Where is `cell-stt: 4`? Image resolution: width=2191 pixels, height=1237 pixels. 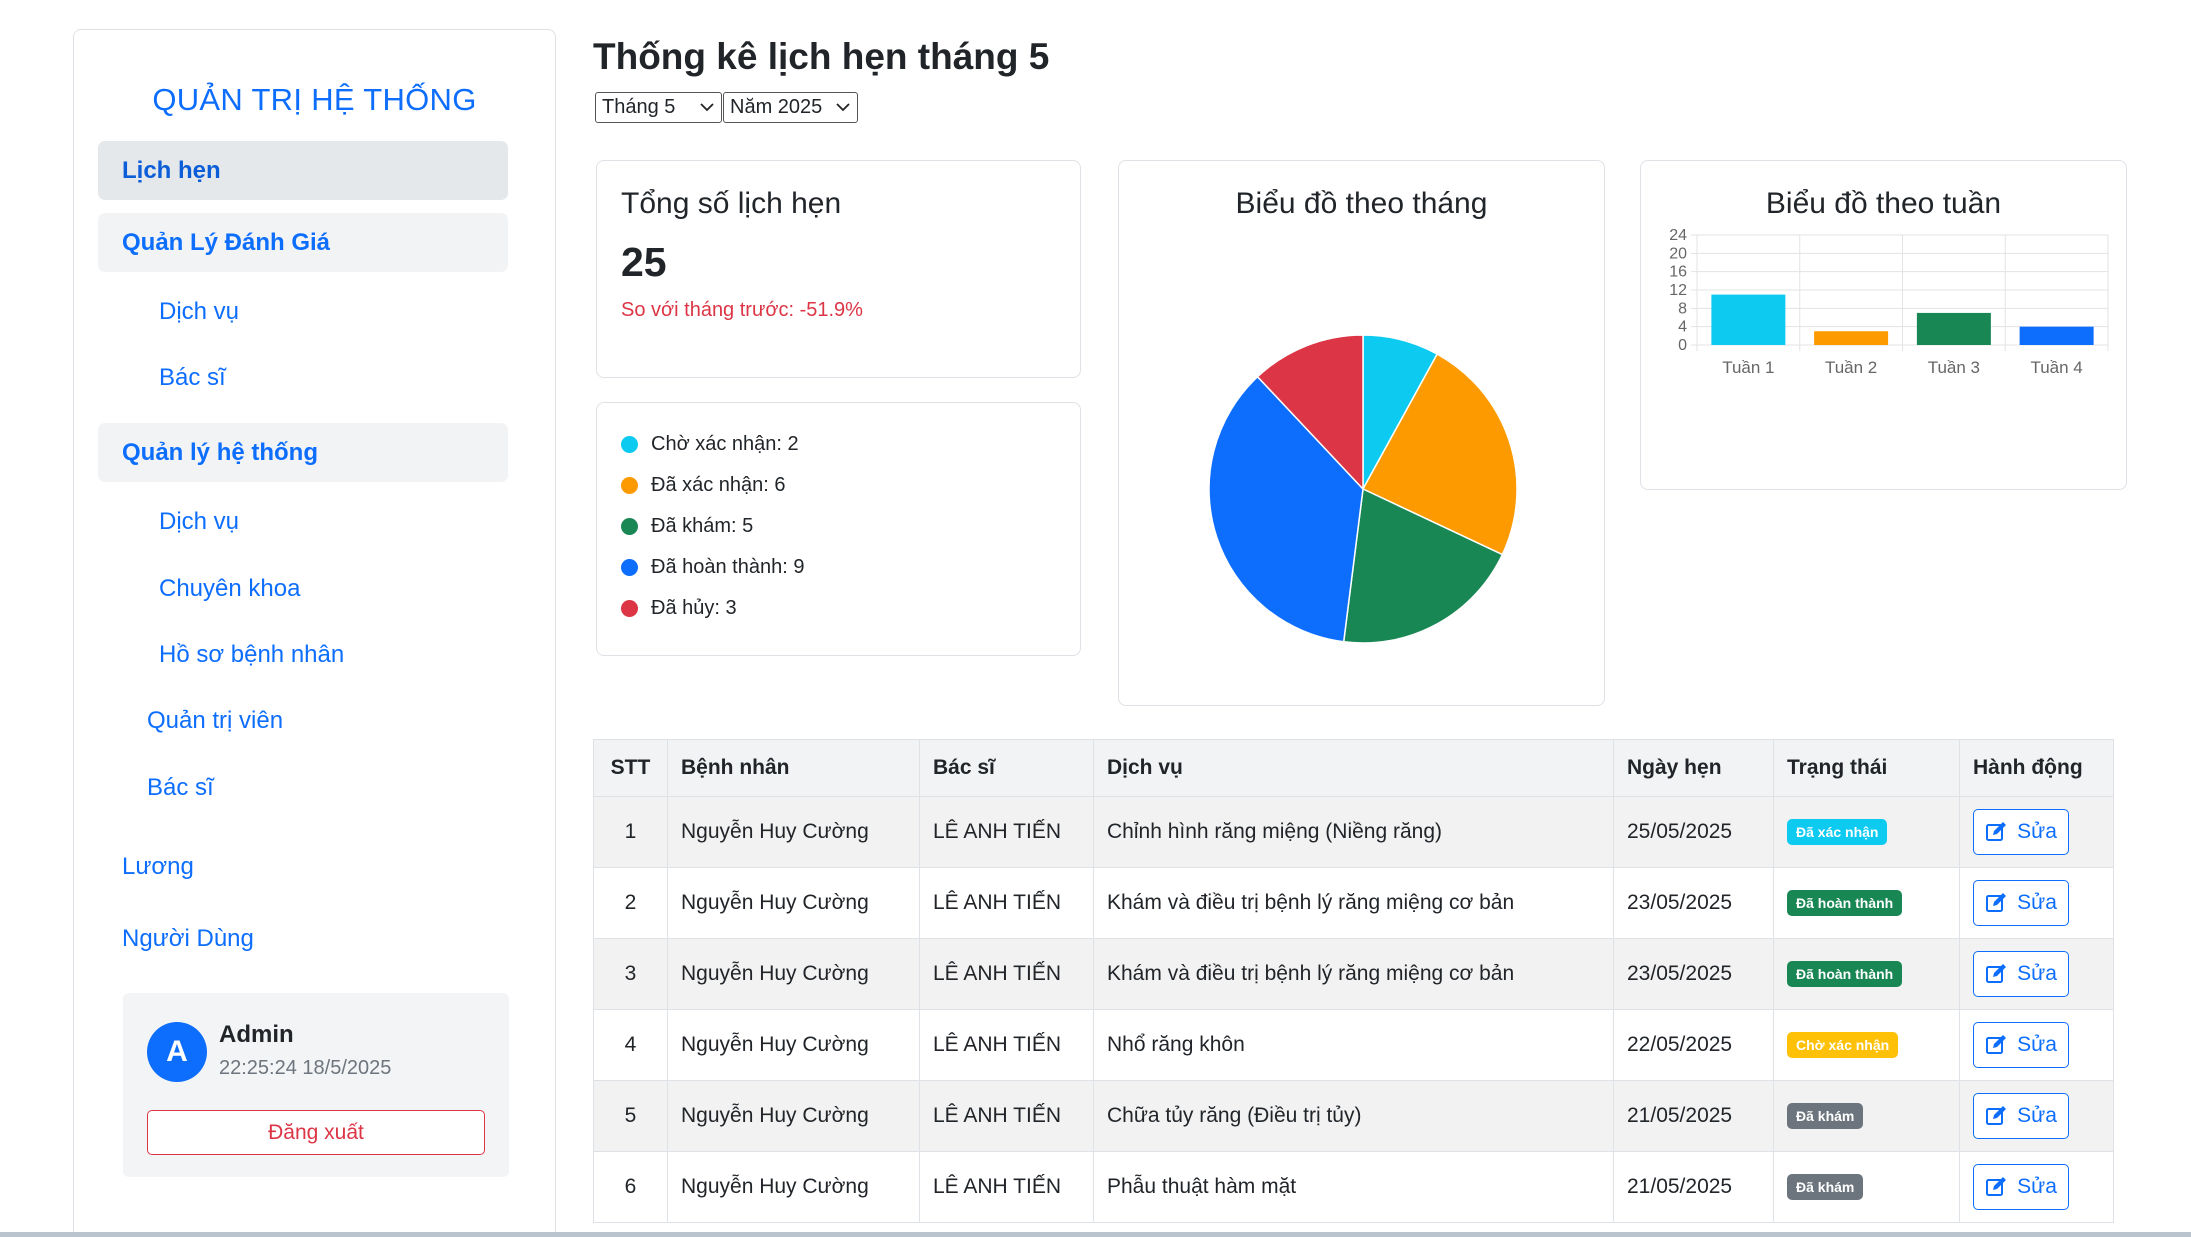
cell-stt: 4 is located at coordinates (630, 1045).